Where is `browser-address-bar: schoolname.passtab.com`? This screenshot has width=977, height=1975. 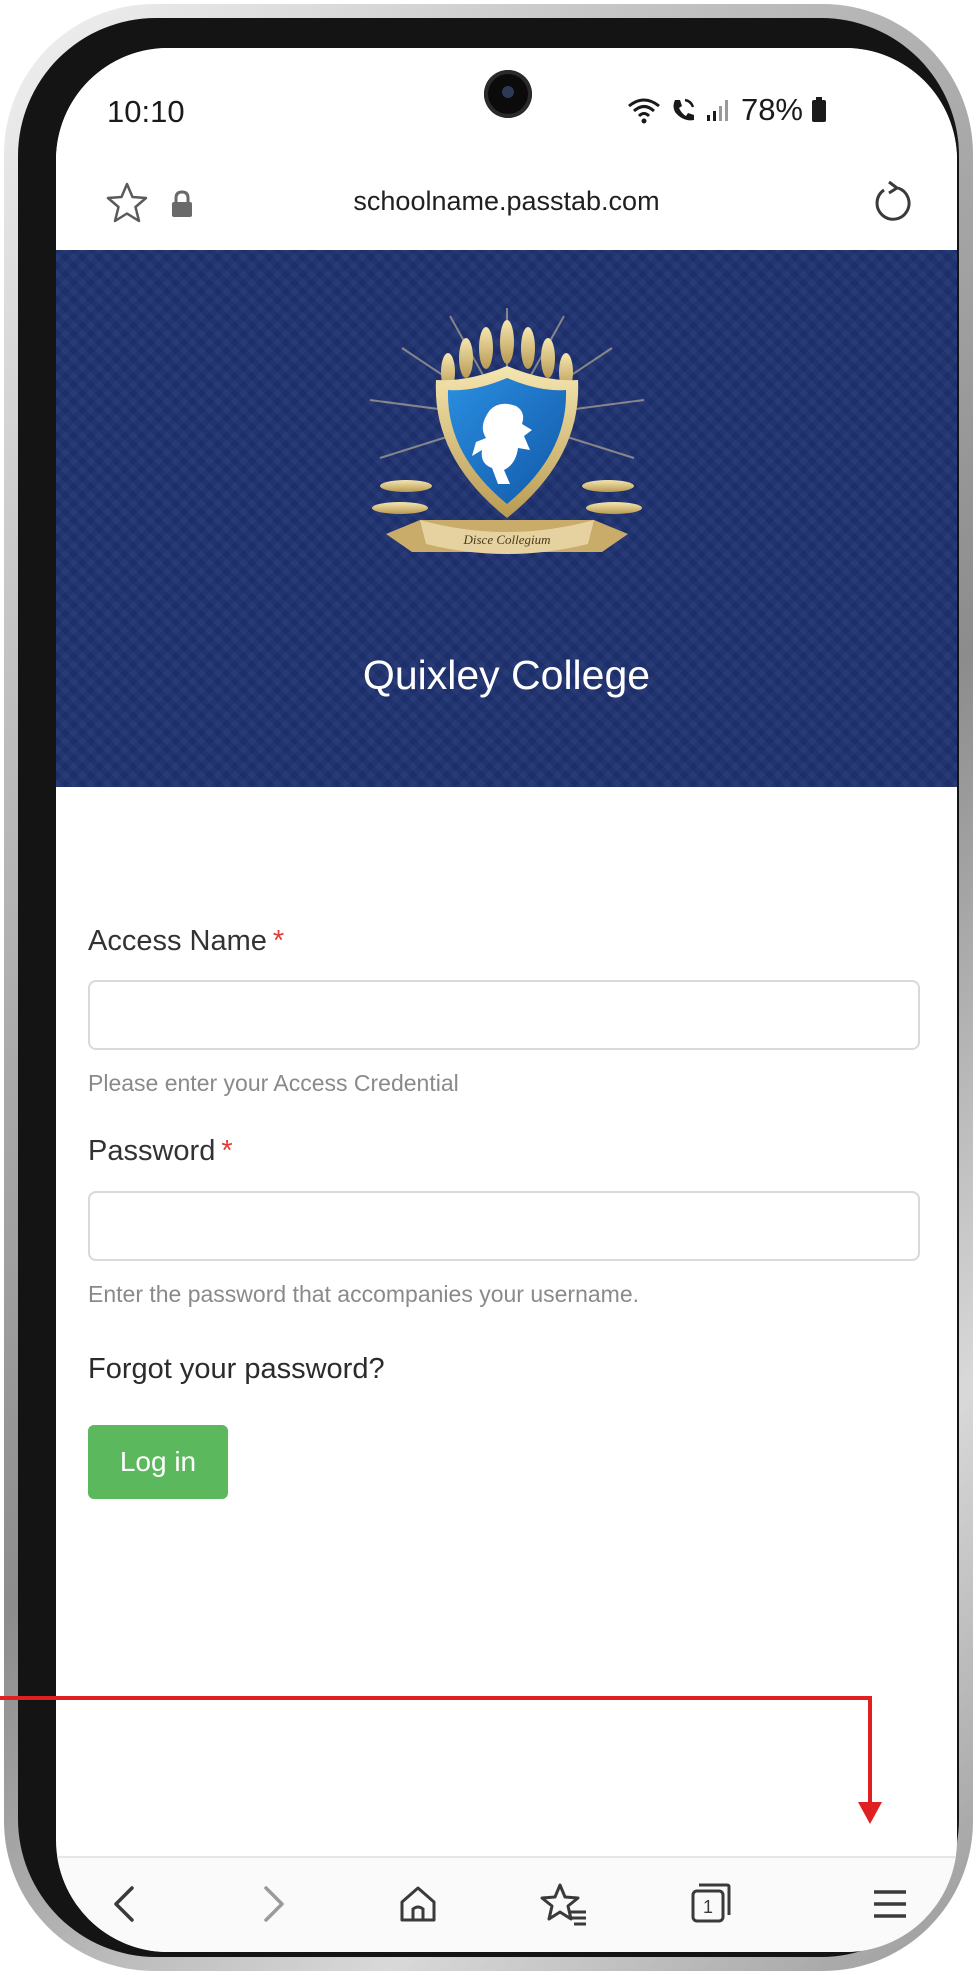 browser-address-bar: schoolname.passtab.com is located at coordinates (506, 206).